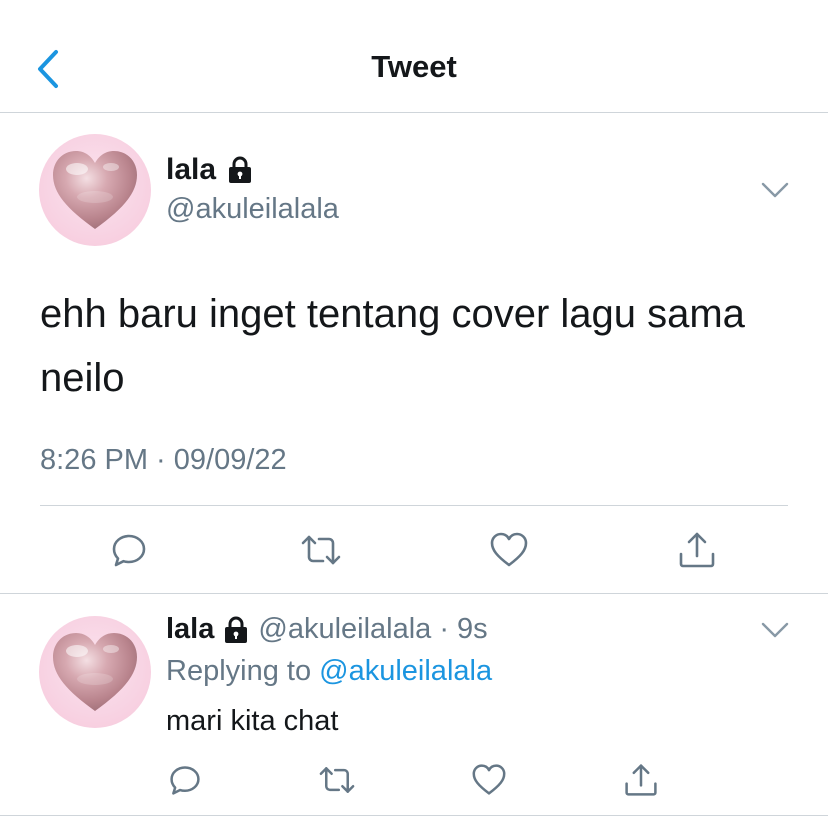  What do you see at coordinates (252, 721) in the screenshot?
I see `reply-text: mari kita chat` at bounding box center [252, 721].